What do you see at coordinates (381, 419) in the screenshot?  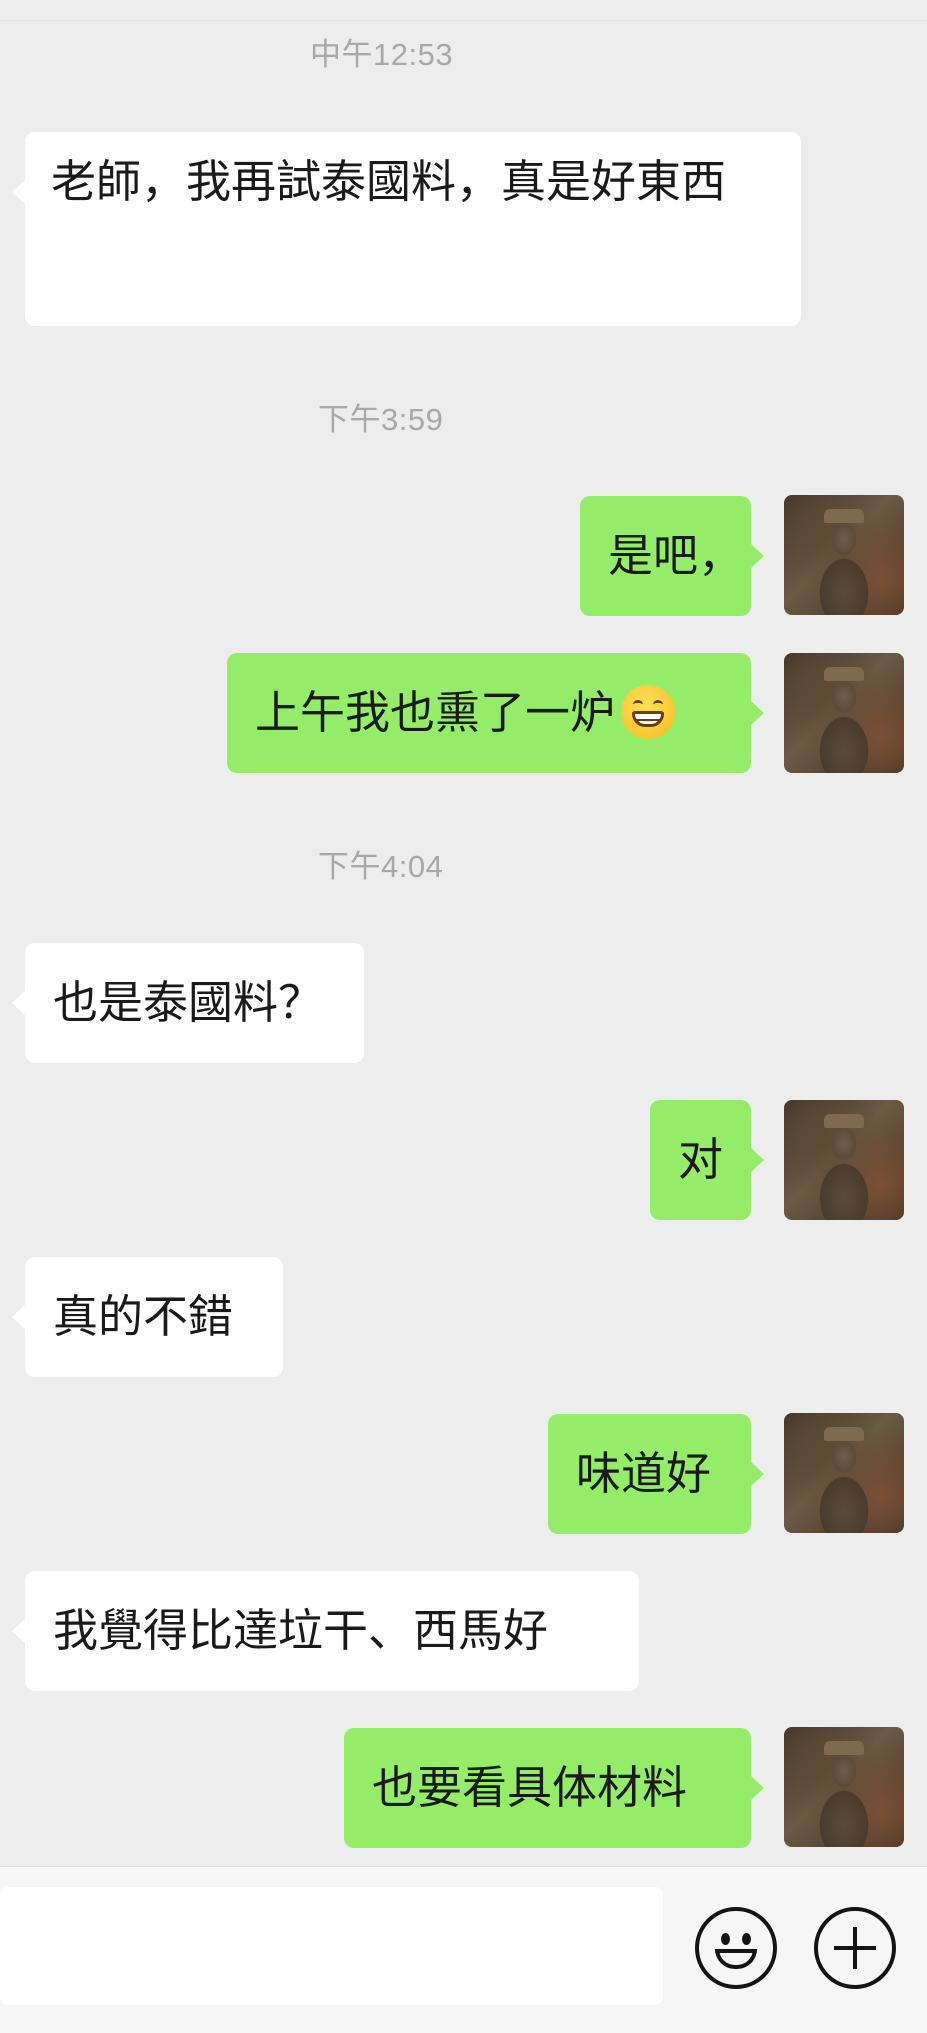 I see `timestamp: 下午3:59` at bounding box center [381, 419].